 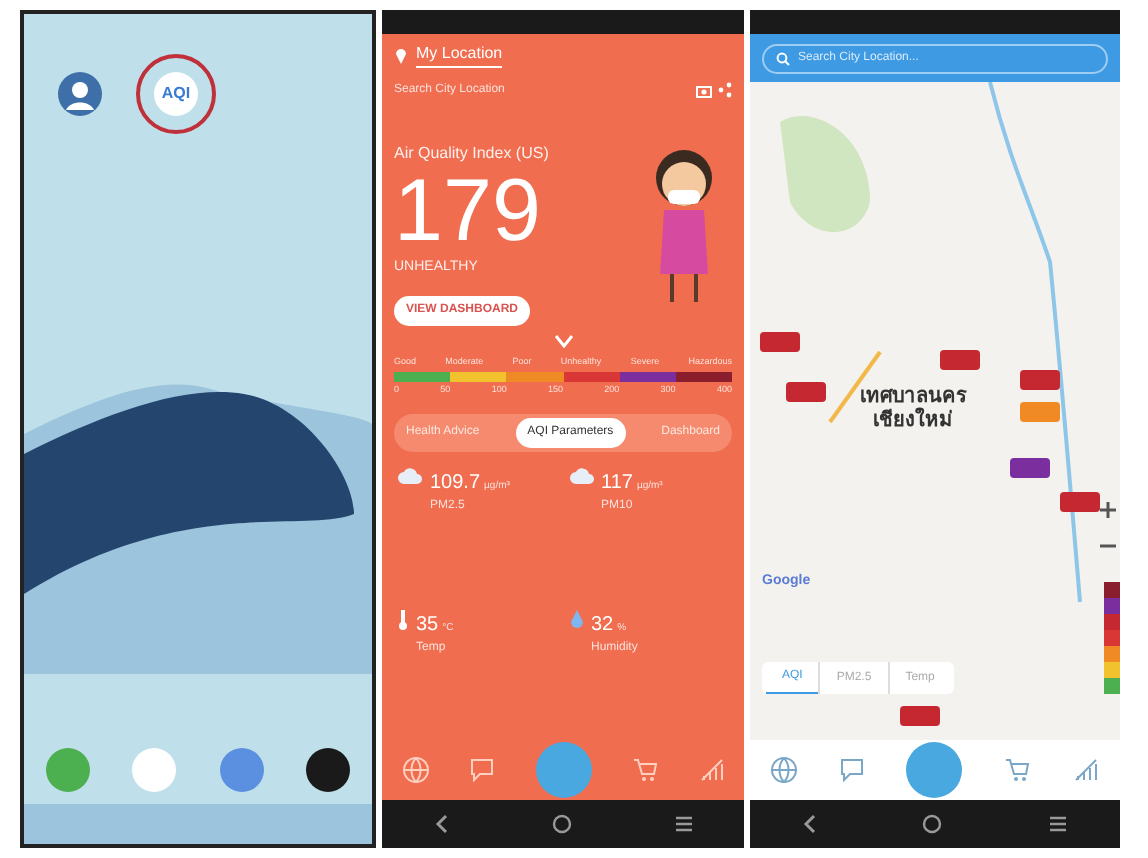 I want to click on compass-app-icon, so click(x=154, y=770).